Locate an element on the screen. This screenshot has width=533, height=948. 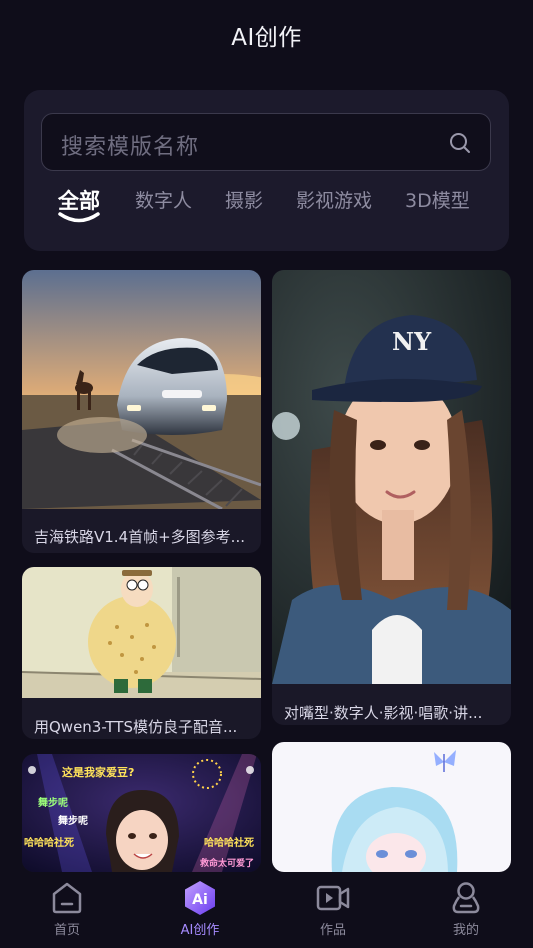
profile-icon is located at coordinates (466, 898).